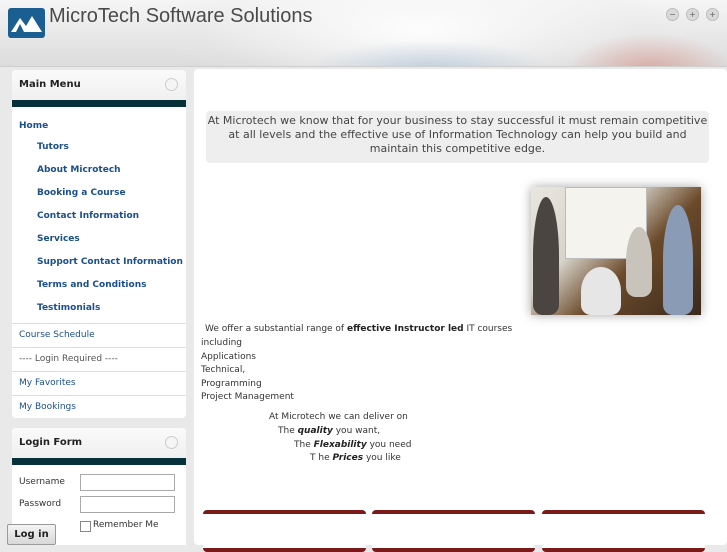 This screenshot has width=727, height=552. What do you see at coordinates (99, 407) in the screenshot?
I see `menu-item-bookings: My Bookings` at bounding box center [99, 407].